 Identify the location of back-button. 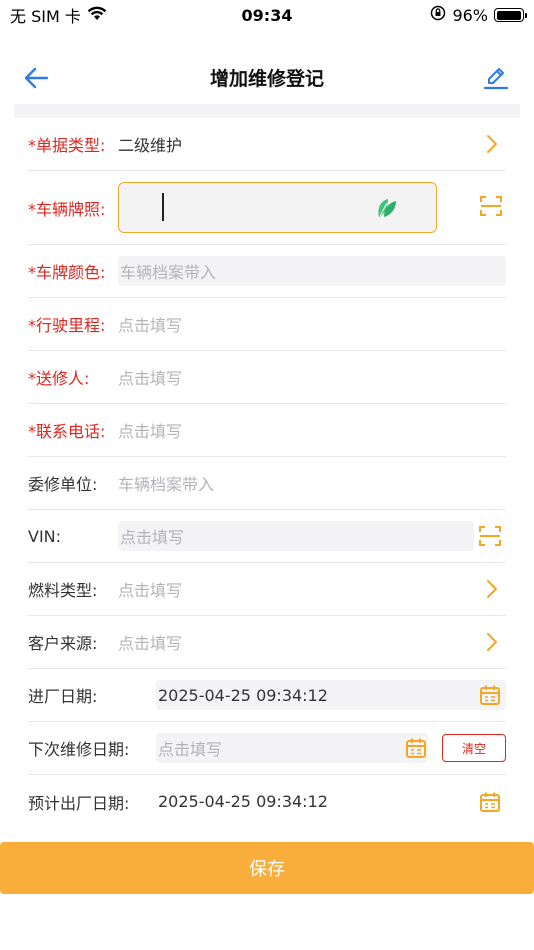
(36, 78).